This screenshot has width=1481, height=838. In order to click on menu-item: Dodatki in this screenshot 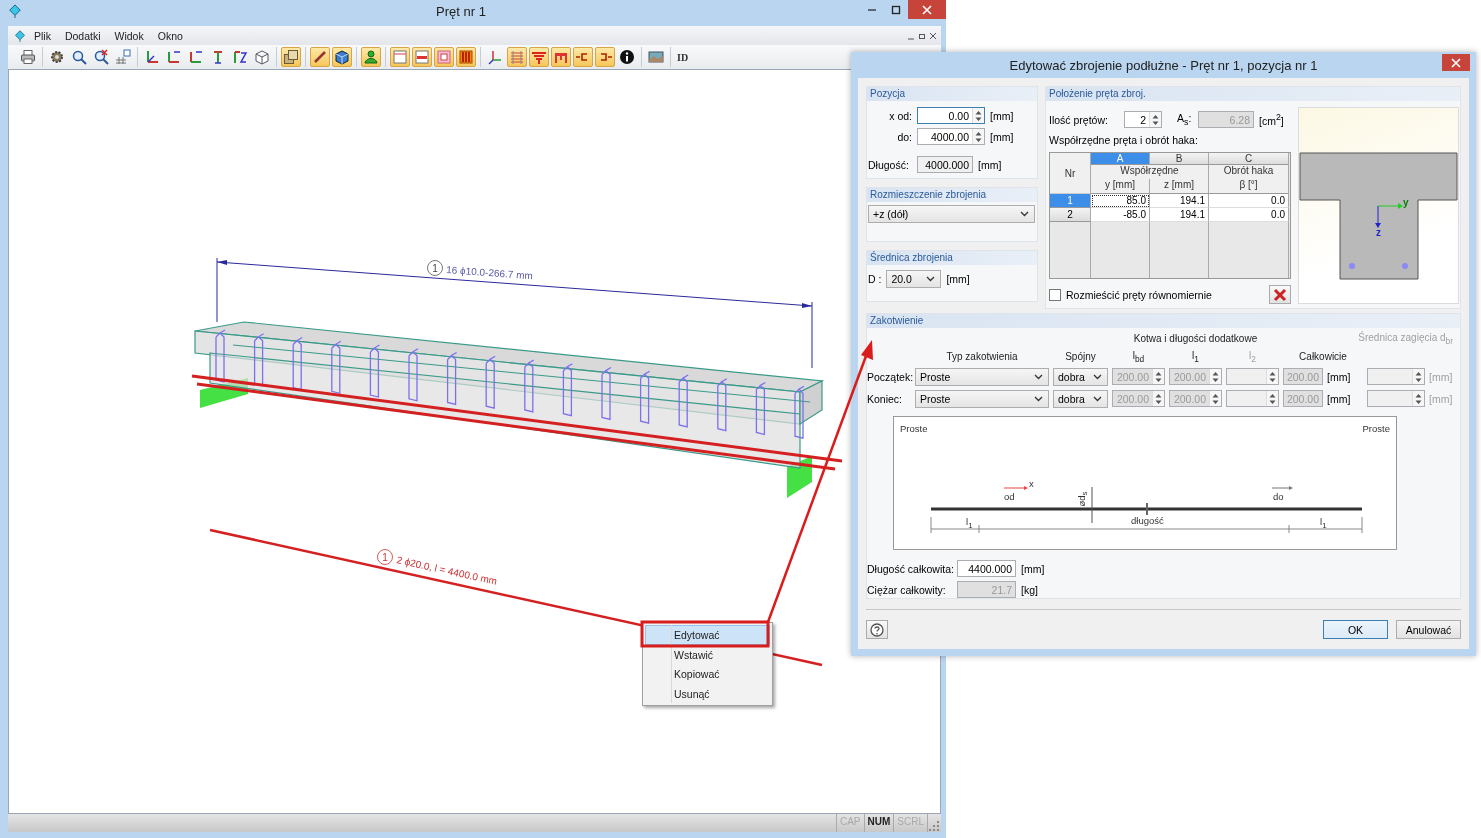, I will do `click(82, 35)`.